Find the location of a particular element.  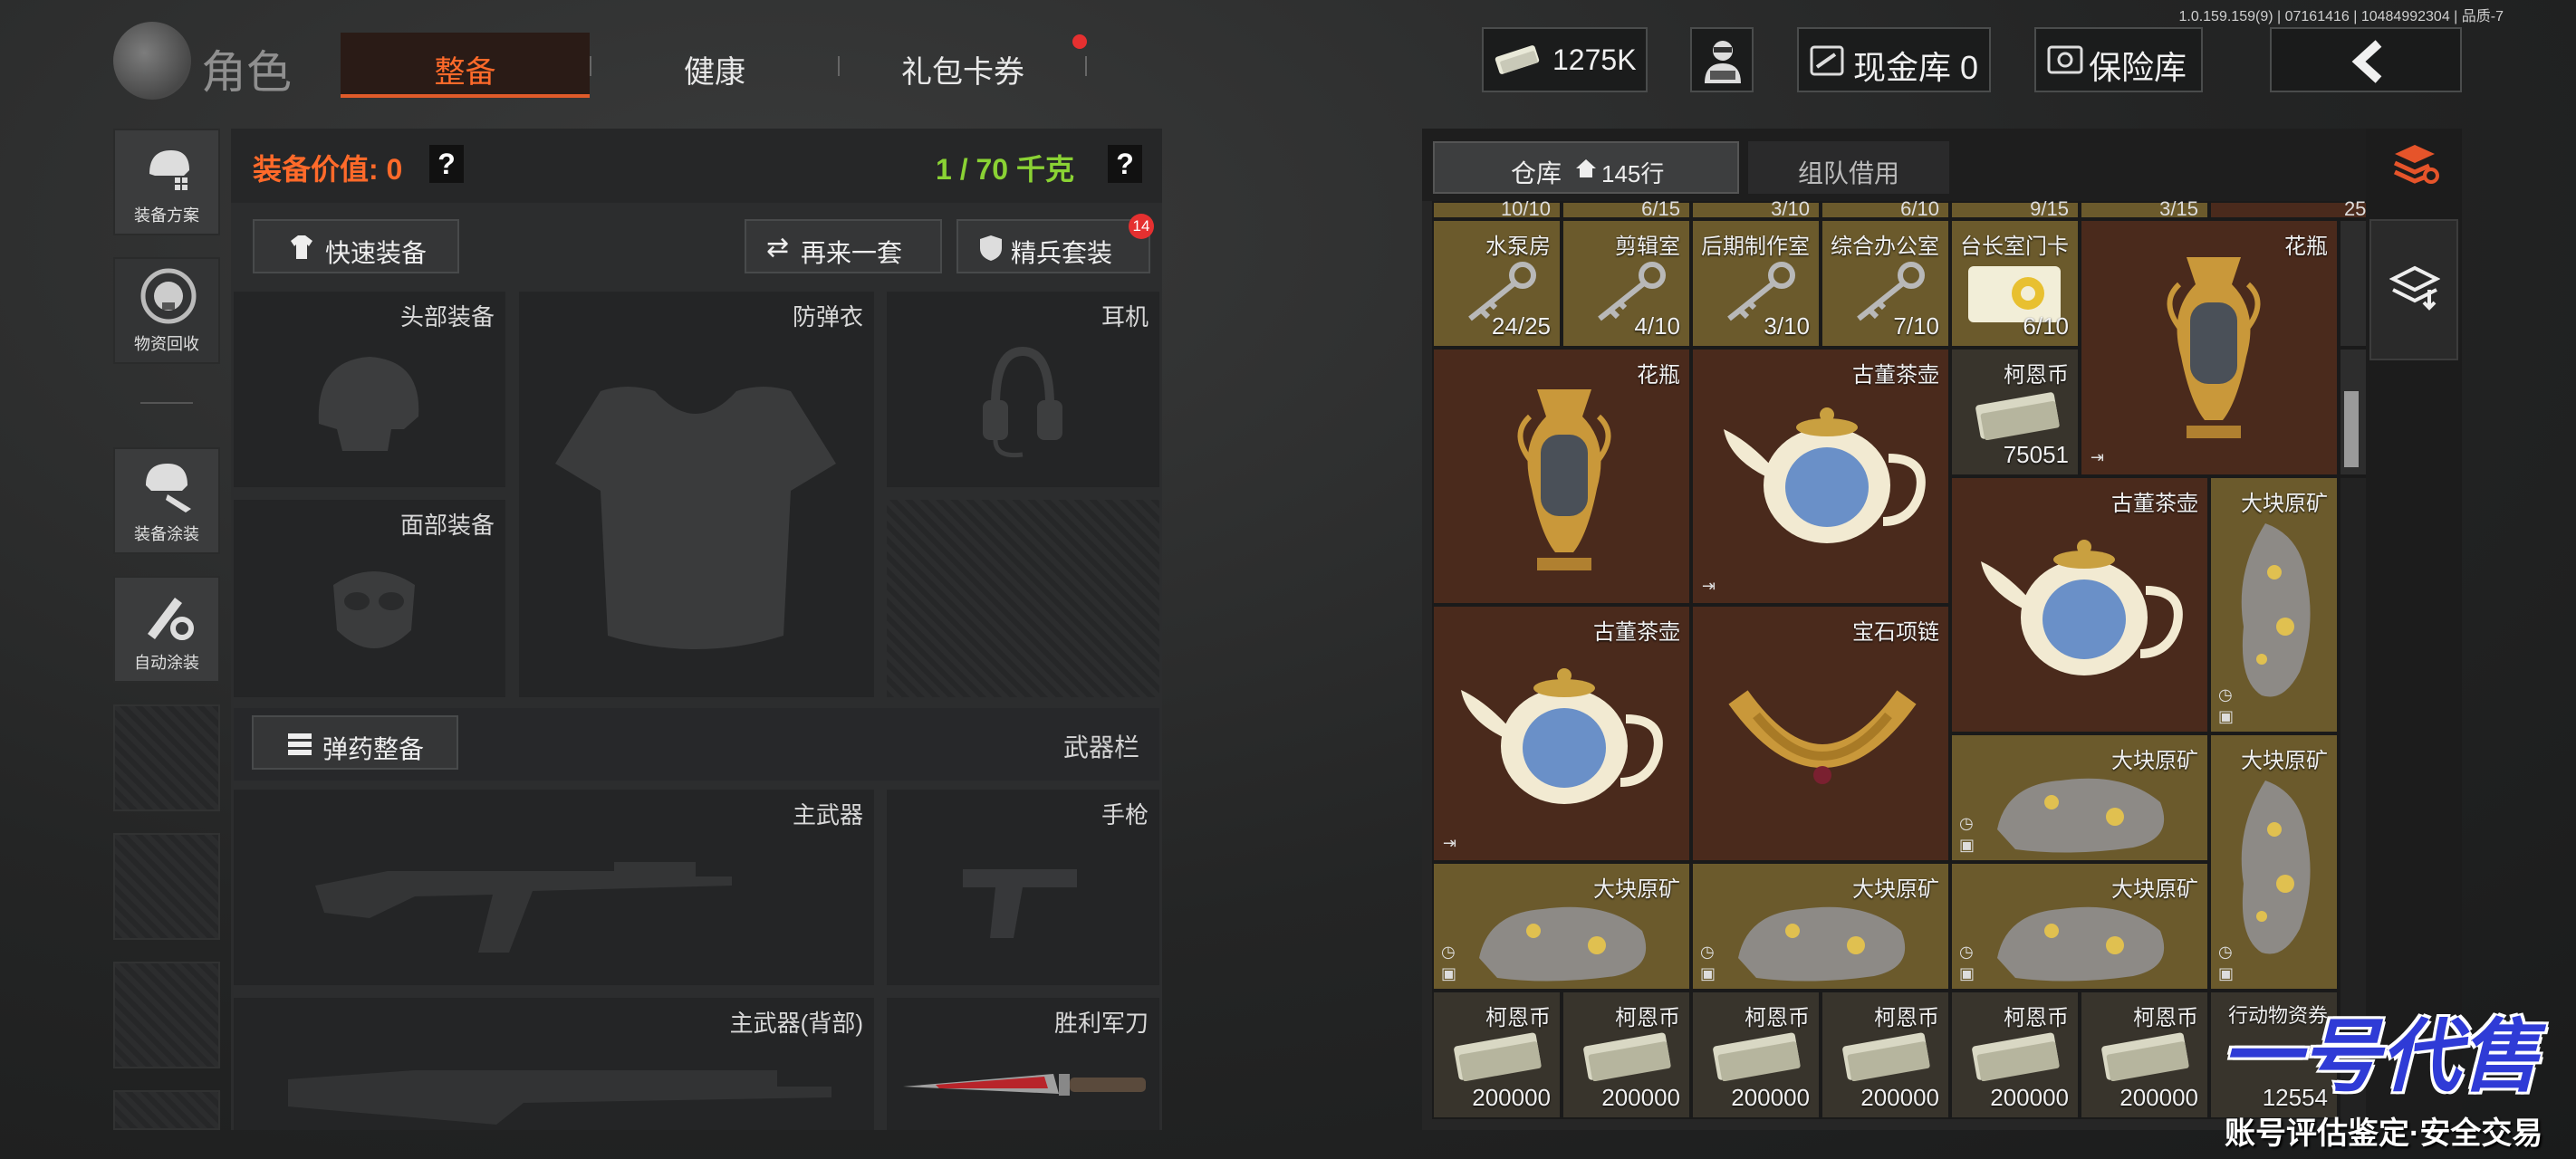

vase-item: 花瓶 ⇥ is located at coordinates (2209, 348).